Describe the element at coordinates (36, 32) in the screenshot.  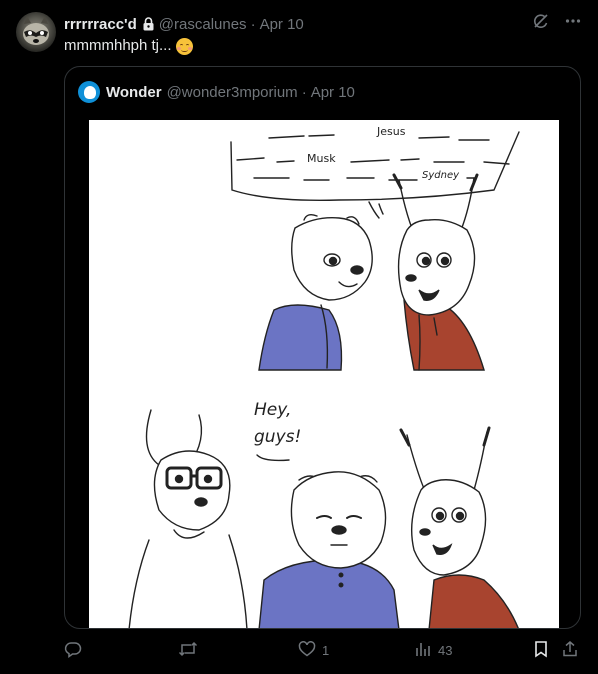
I see `author-avatar` at that location.